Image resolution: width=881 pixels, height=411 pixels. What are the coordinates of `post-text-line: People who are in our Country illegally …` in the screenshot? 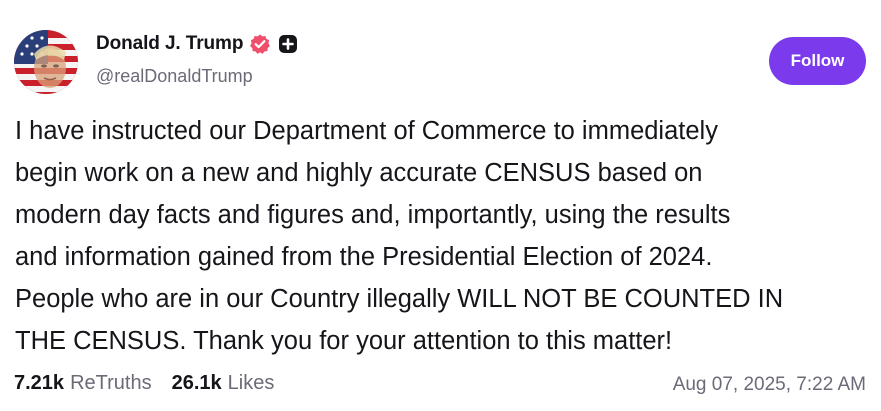 It's located at (399, 299).